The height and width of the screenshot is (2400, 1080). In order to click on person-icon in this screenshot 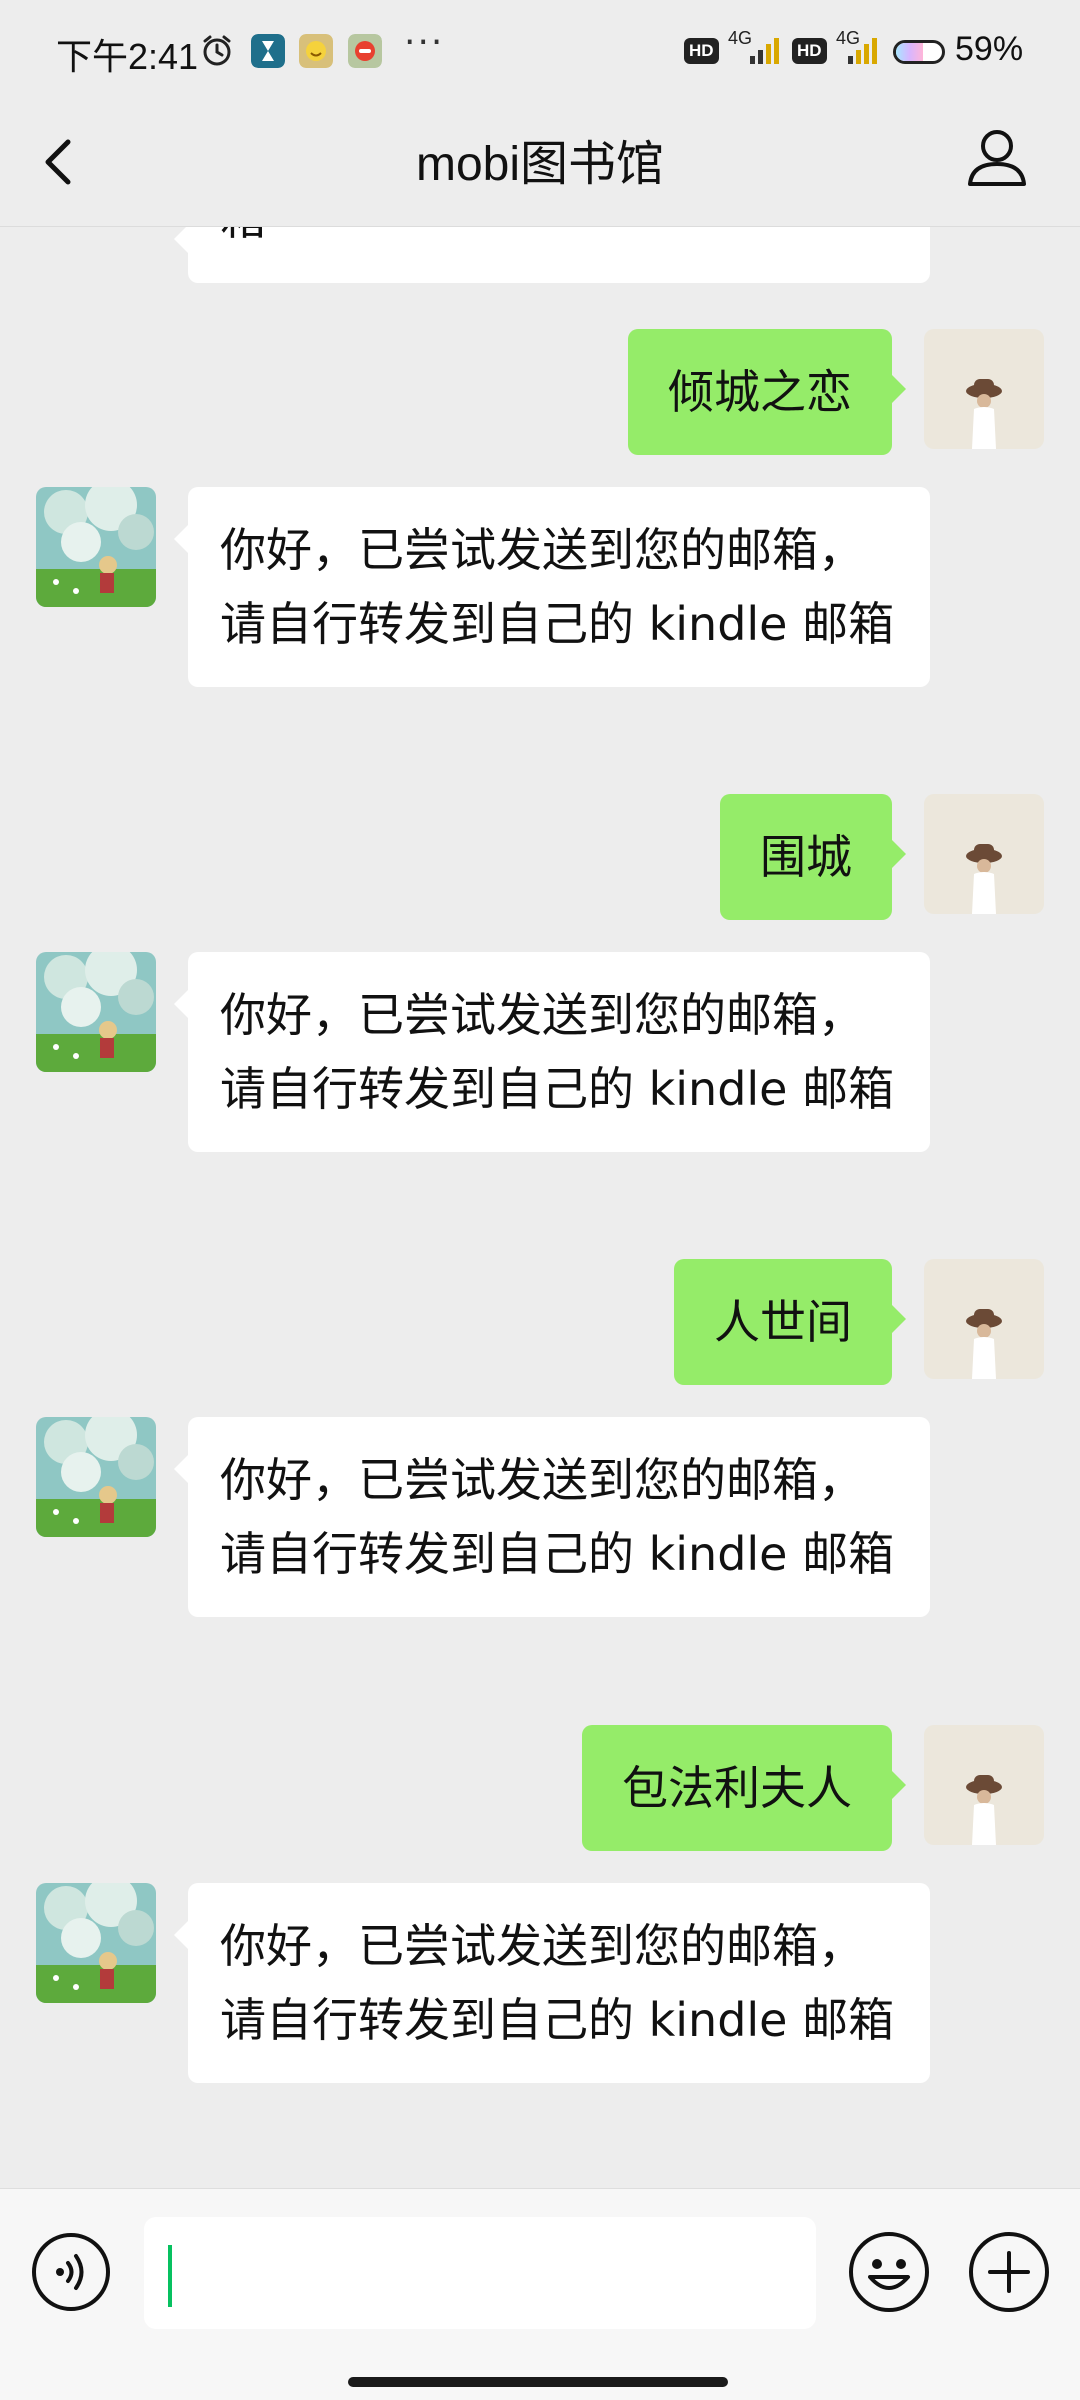, I will do `click(997, 158)`.